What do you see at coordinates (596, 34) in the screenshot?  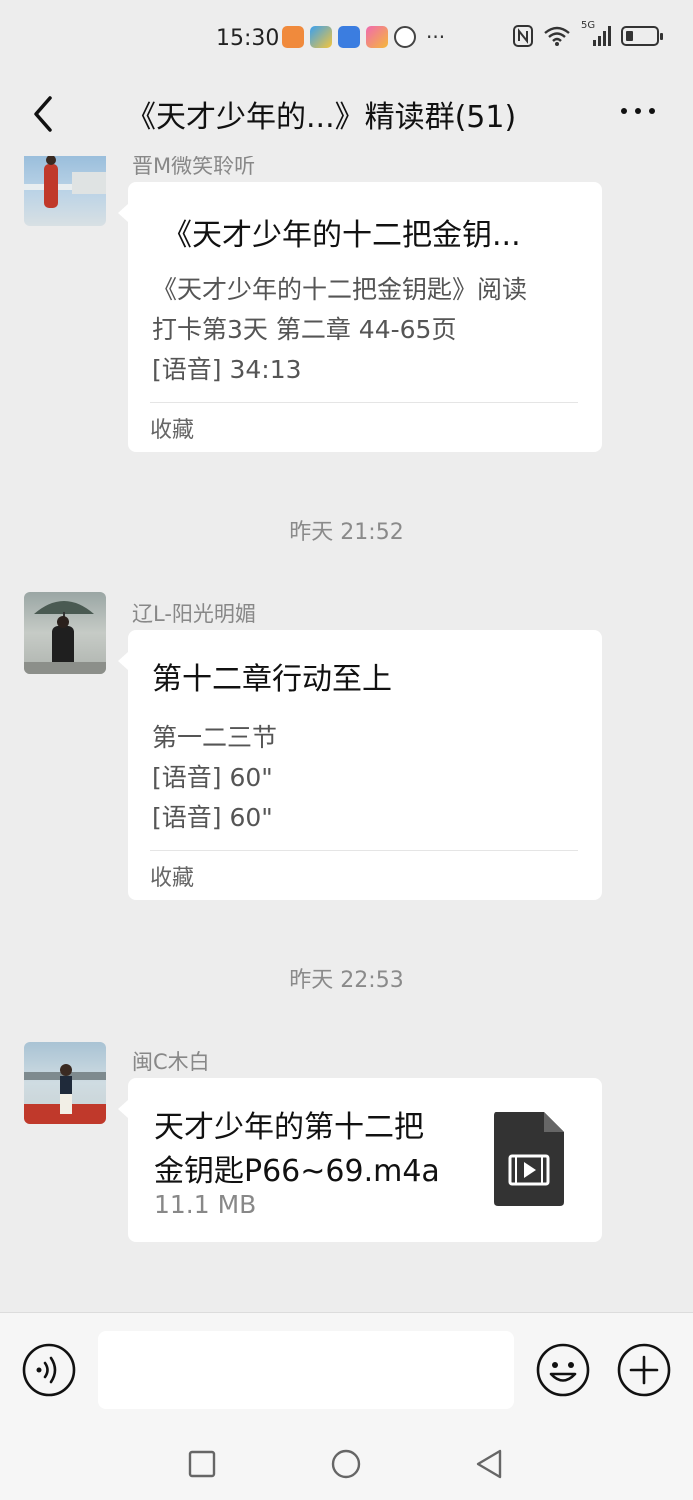 I see `signal-icon: 5G` at bounding box center [596, 34].